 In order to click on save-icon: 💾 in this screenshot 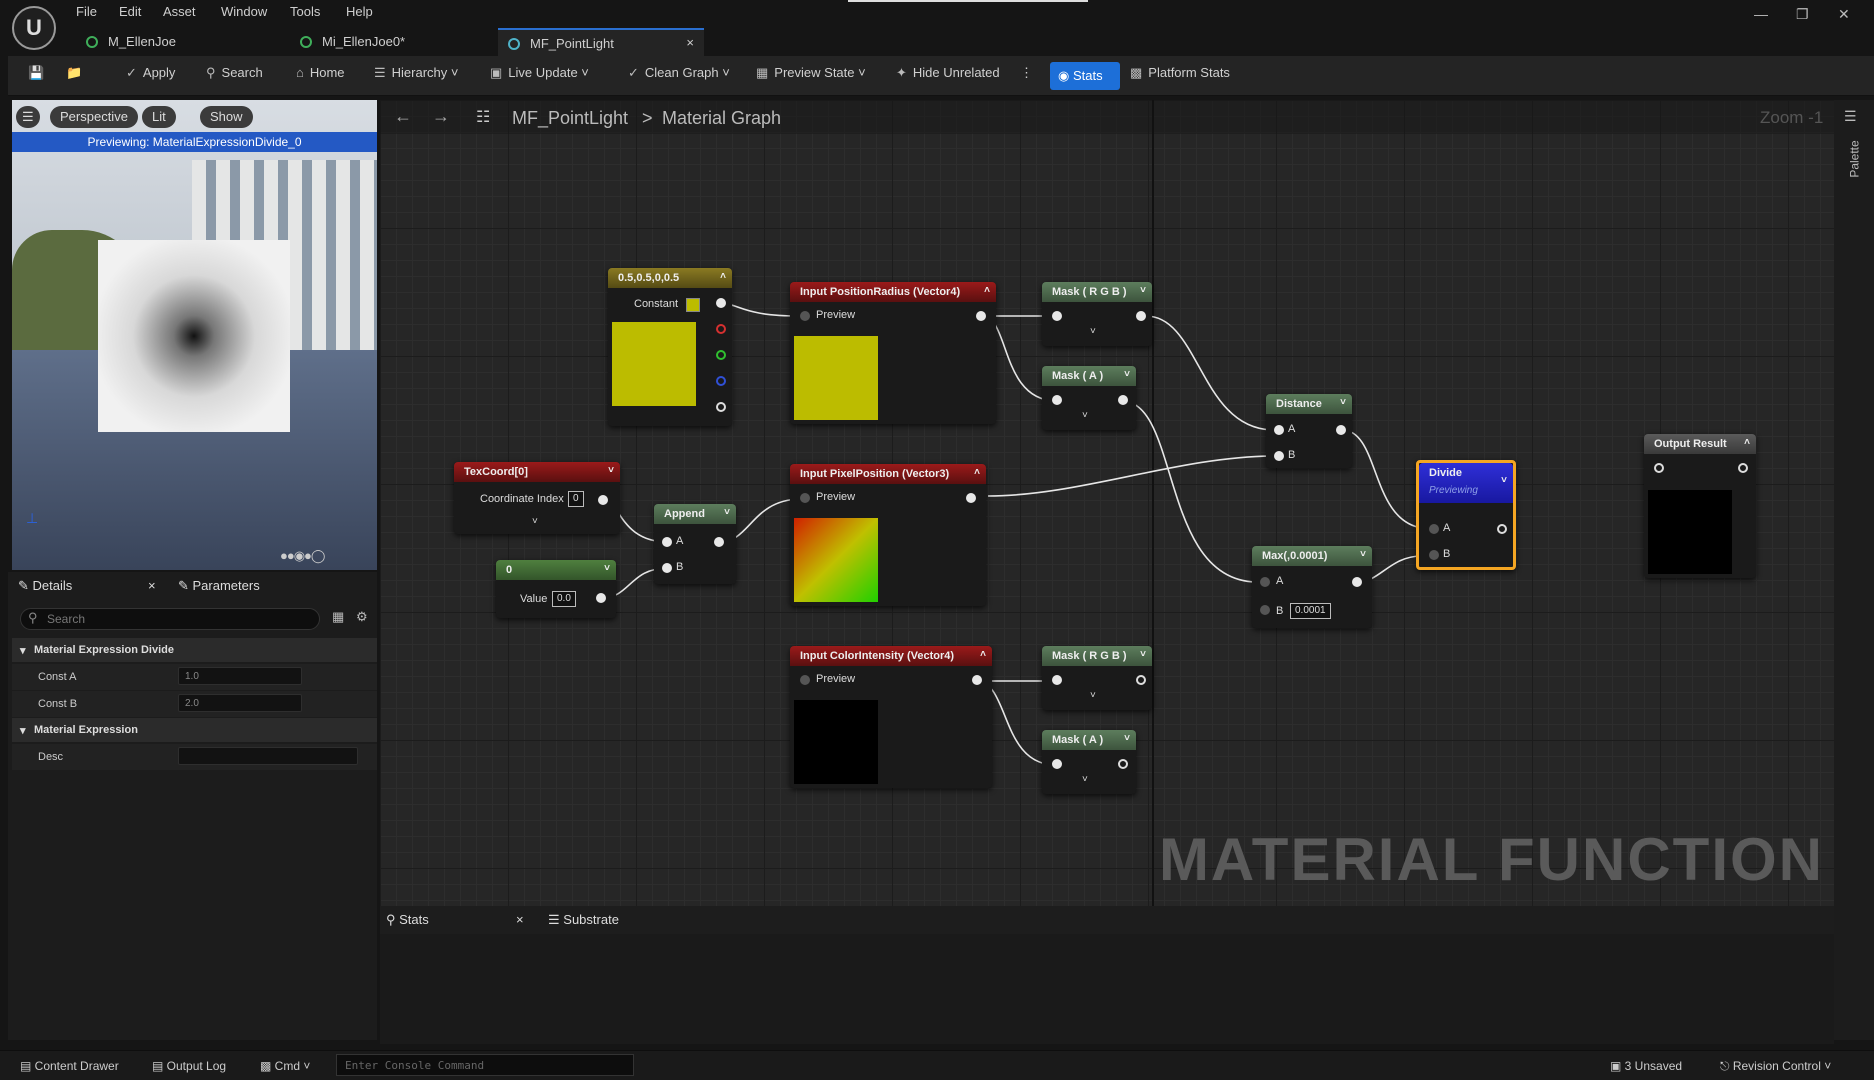, I will do `click(36, 73)`.